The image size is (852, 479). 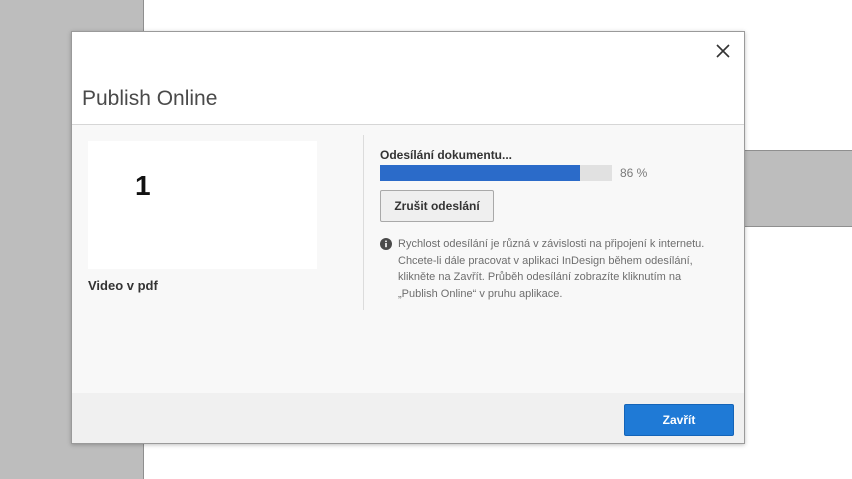 What do you see at coordinates (386, 244) in the screenshot?
I see `info-icon` at bounding box center [386, 244].